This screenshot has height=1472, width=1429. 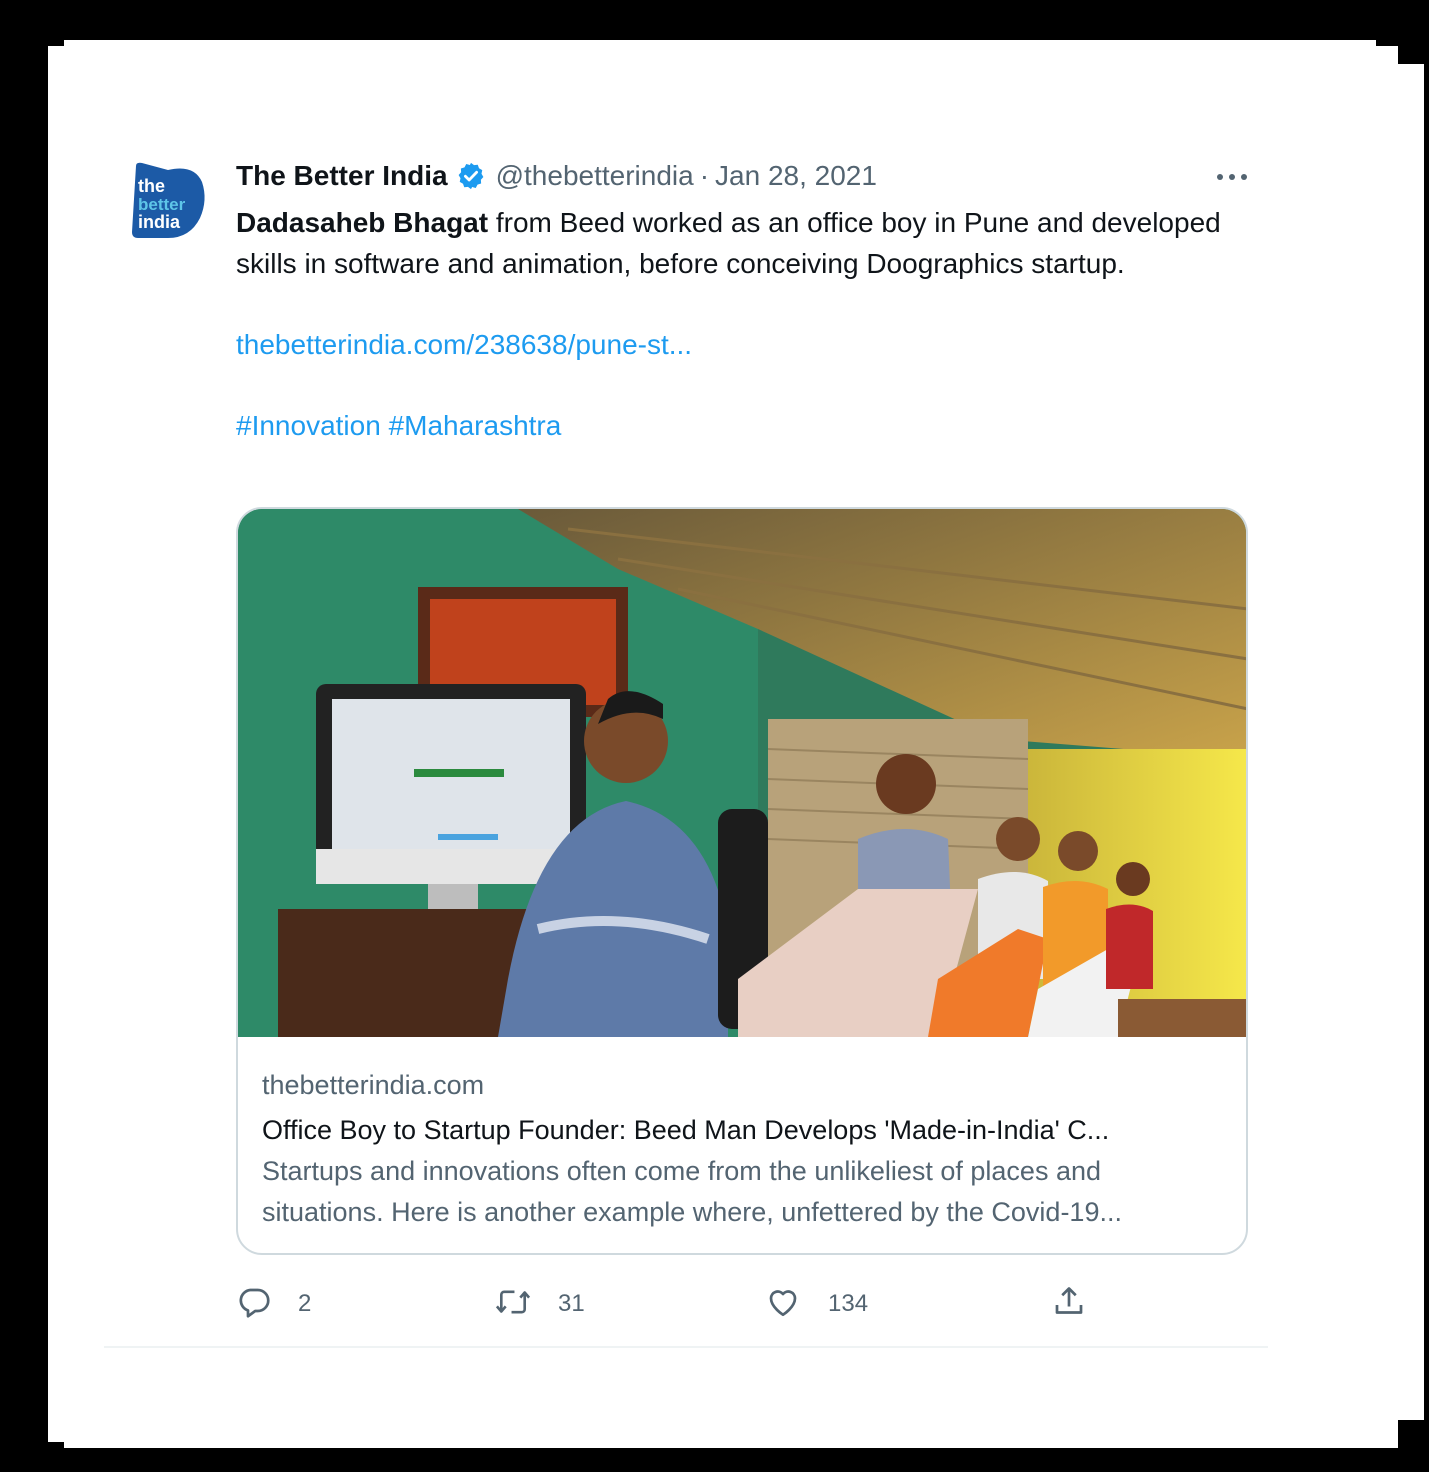 I want to click on retweet-count: 31, so click(x=571, y=1303).